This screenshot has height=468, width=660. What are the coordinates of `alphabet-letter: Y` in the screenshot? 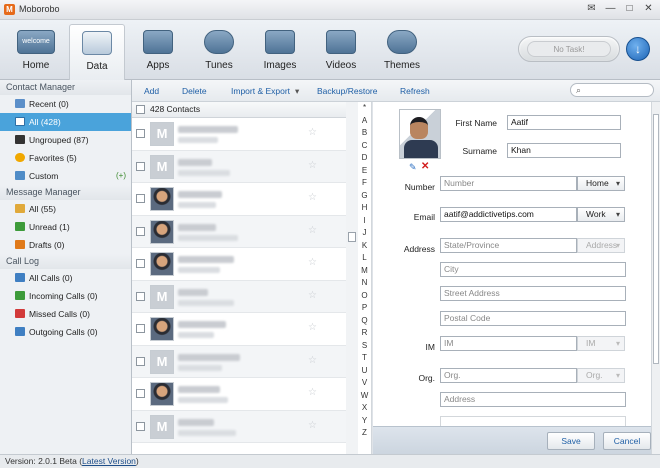 It's located at (364, 421).